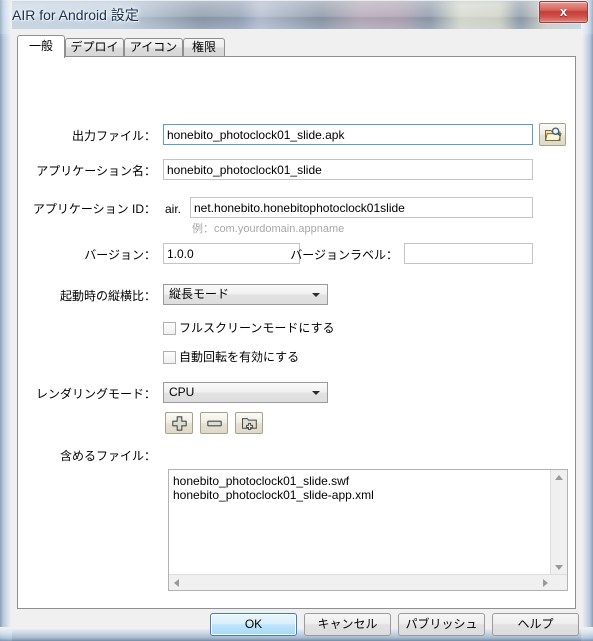 Image resolution: width=593 pixels, height=641 pixels. What do you see at coordinates (75, 15) in the screenshot?
I see `window-title: AIR for Android 設定` at bounding box center [75, 15].